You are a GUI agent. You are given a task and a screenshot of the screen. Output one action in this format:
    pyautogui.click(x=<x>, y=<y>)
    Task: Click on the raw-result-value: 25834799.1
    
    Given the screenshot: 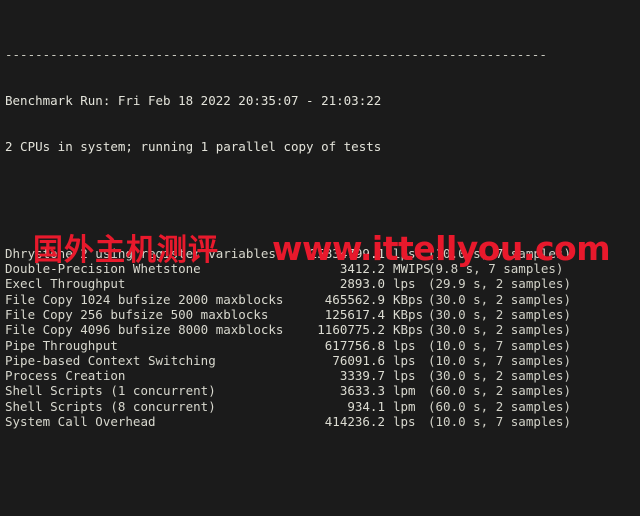 What is the action you would take?
    pyautogui.click(x=347, y=253)
    